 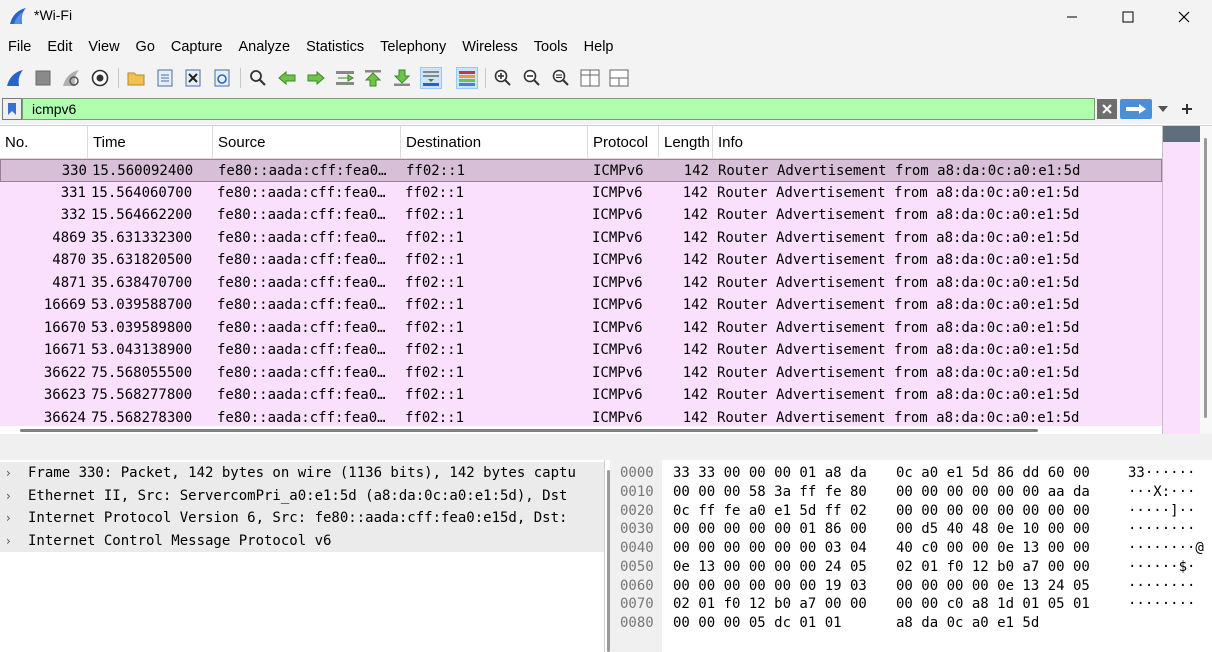 What do you see at coordinates (43, 78) in the screenshot?
I see `stop-capture-button` at bounding box center [43, 78].